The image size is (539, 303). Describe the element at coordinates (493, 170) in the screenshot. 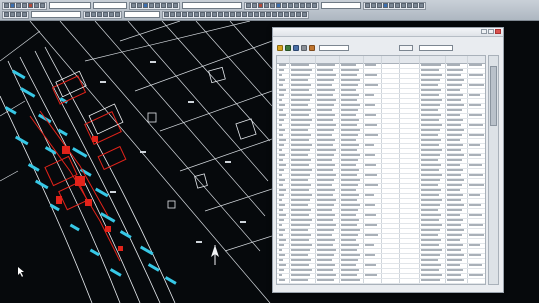

I see `vertical-scrollbar` at that location.